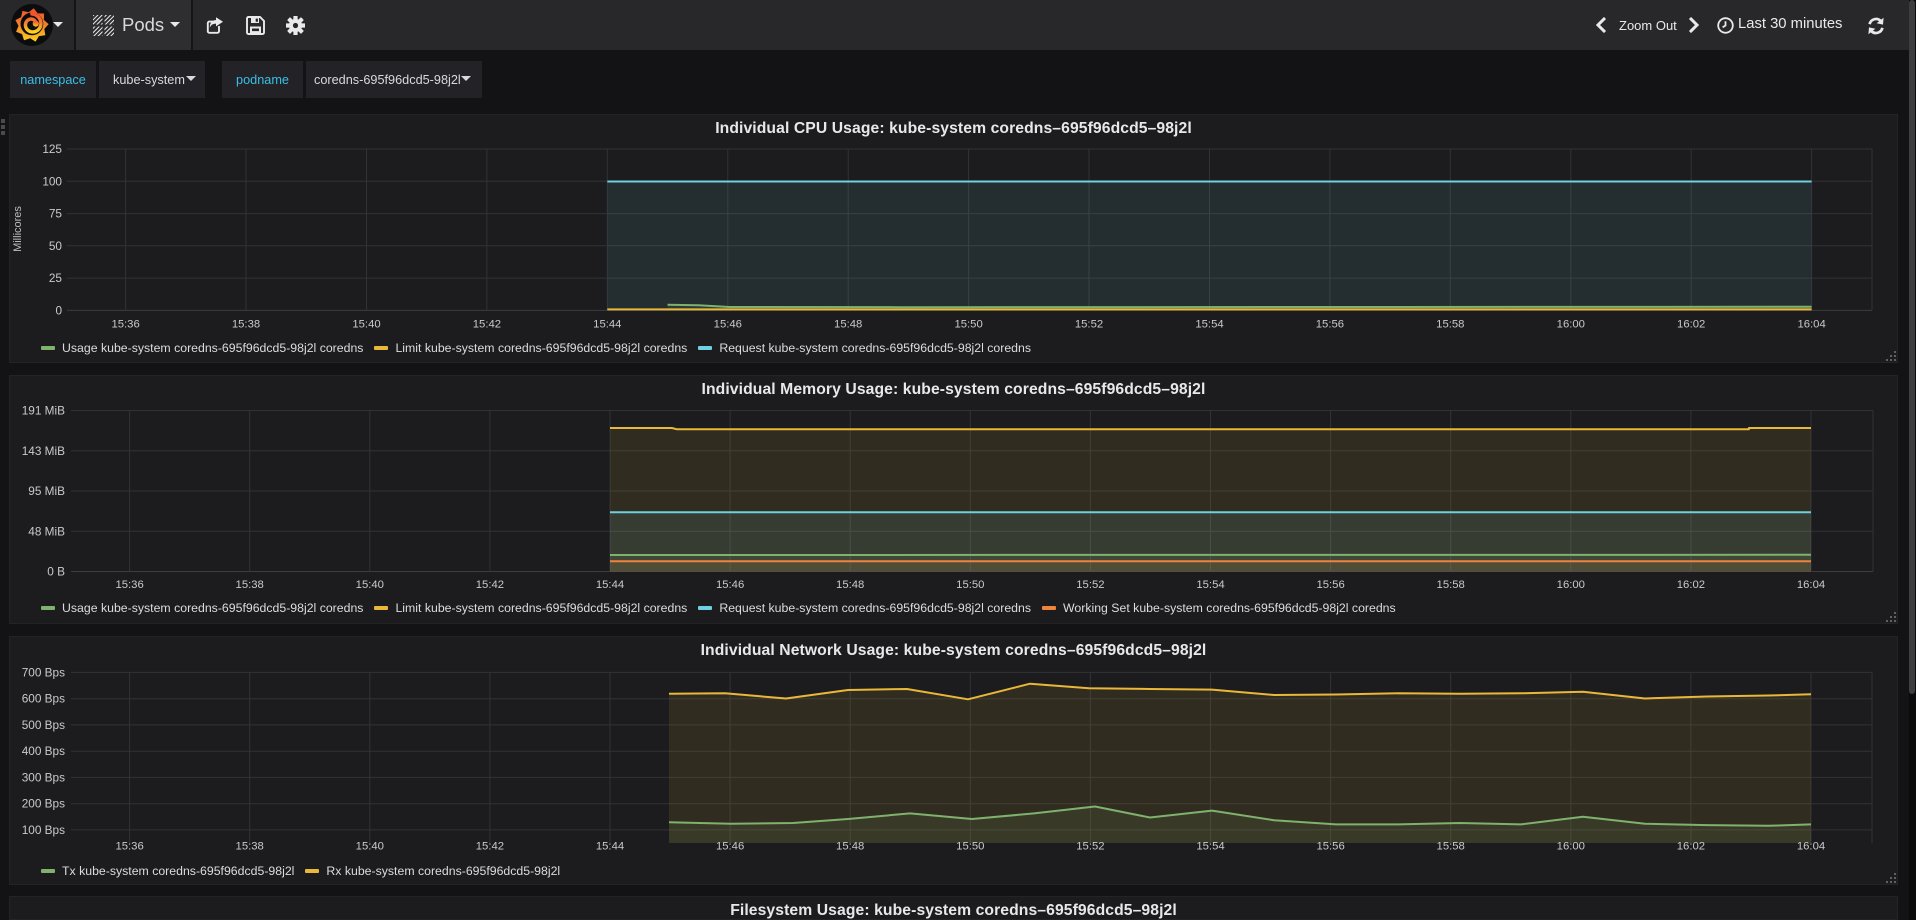  I want to click on svg-text: Millicores, so click(18, 229).